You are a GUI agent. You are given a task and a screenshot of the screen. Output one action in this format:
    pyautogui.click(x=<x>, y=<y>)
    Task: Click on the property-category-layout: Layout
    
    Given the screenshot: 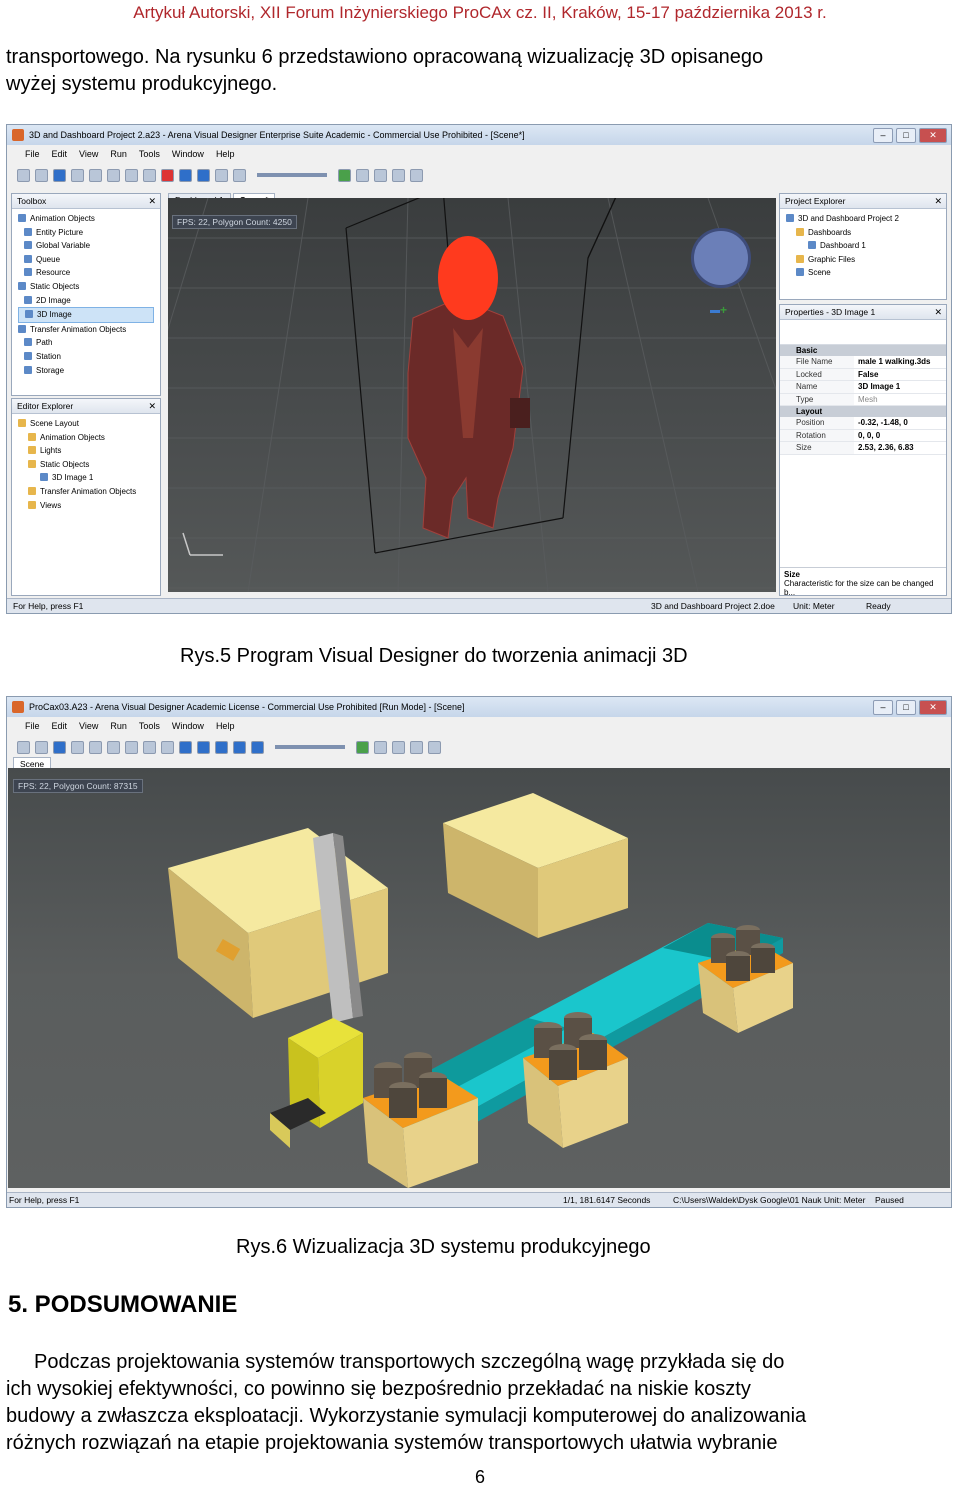 What is the action you would take?
    pyautogui.click(x=863, y=411)
    